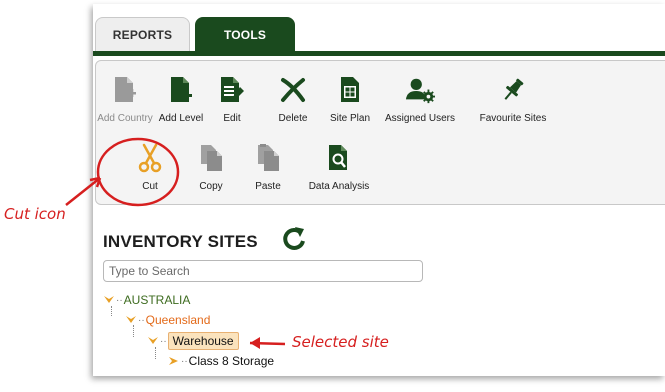 The image size is (665, 392). What do you see at coordinates (178, 320) in the screenshot?
I see `tree-node-label: Queensland` at bounding box center [178, 320].